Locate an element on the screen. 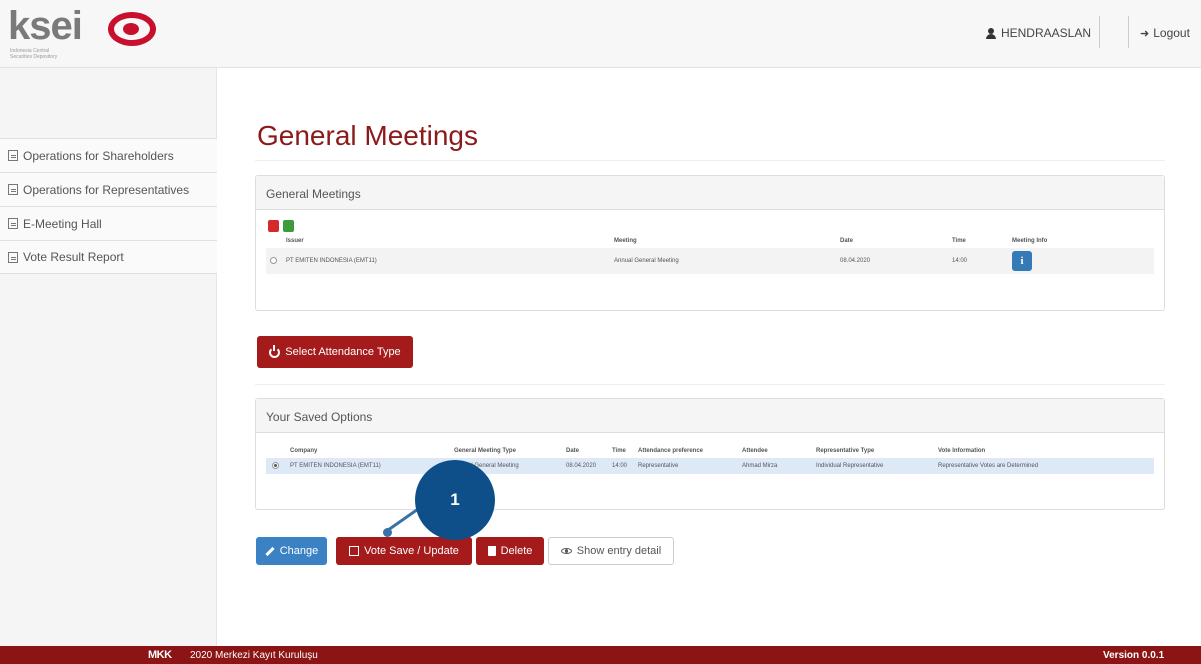 This screenshot has height=664, width=1201. sidebar-item-e-meeting-hall: E-Meeting Hall is located at coordinates (108, 223).